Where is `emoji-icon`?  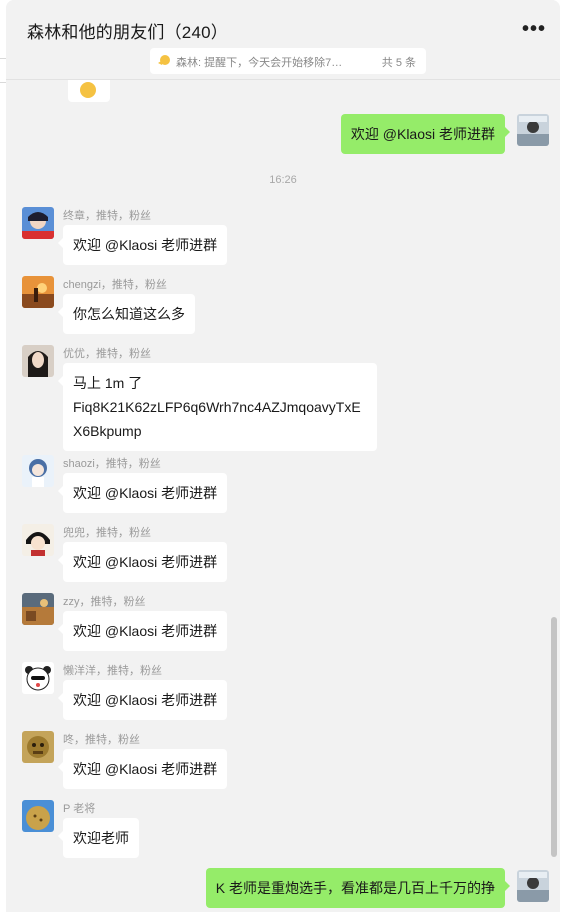
emoji-icon is located at coordinates (88, 90).